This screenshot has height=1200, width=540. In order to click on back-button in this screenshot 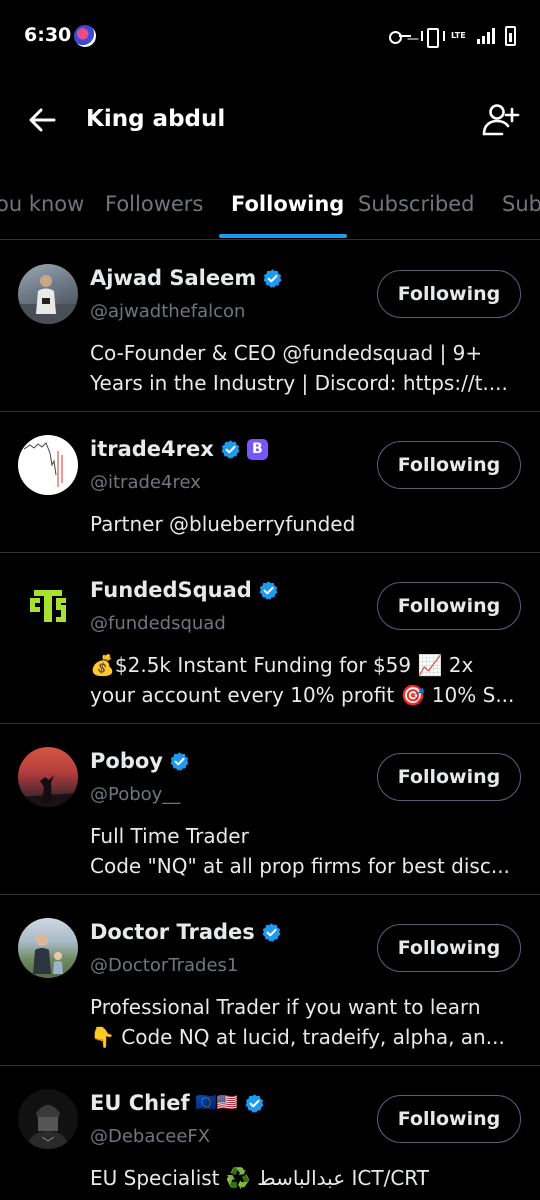, I will do `click(42, 120)`.